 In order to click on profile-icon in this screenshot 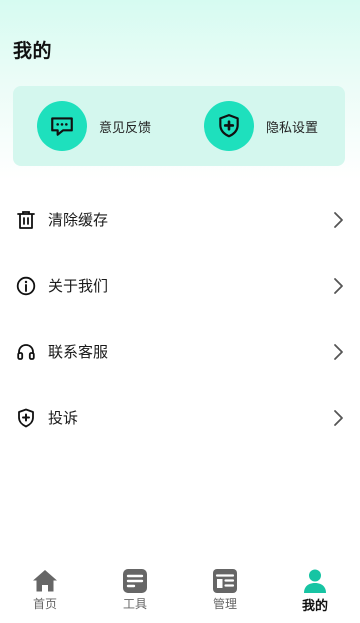, I will do `click(315, 581)`.